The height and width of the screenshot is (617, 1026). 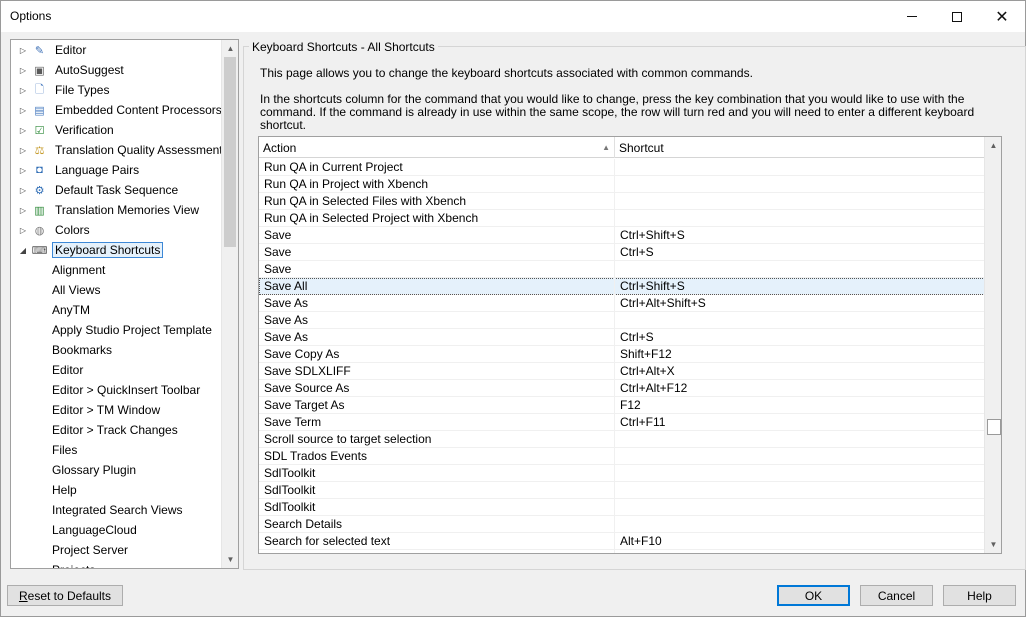 I want to click on tree-child-anytm: AnyTM, so click(x=116, y=310).